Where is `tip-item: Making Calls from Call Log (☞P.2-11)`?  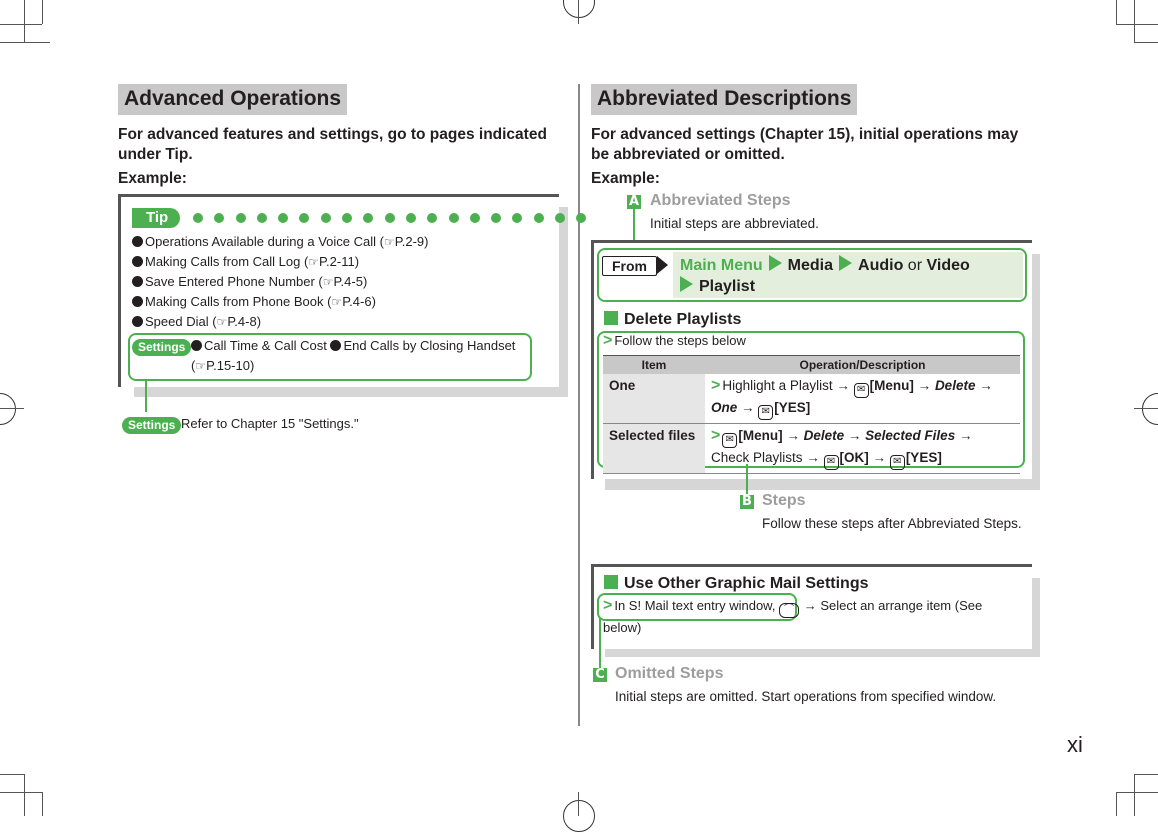
tip-item: Making Calls from Call Log (☞P.2-11) is located at coordinates (342, 262).